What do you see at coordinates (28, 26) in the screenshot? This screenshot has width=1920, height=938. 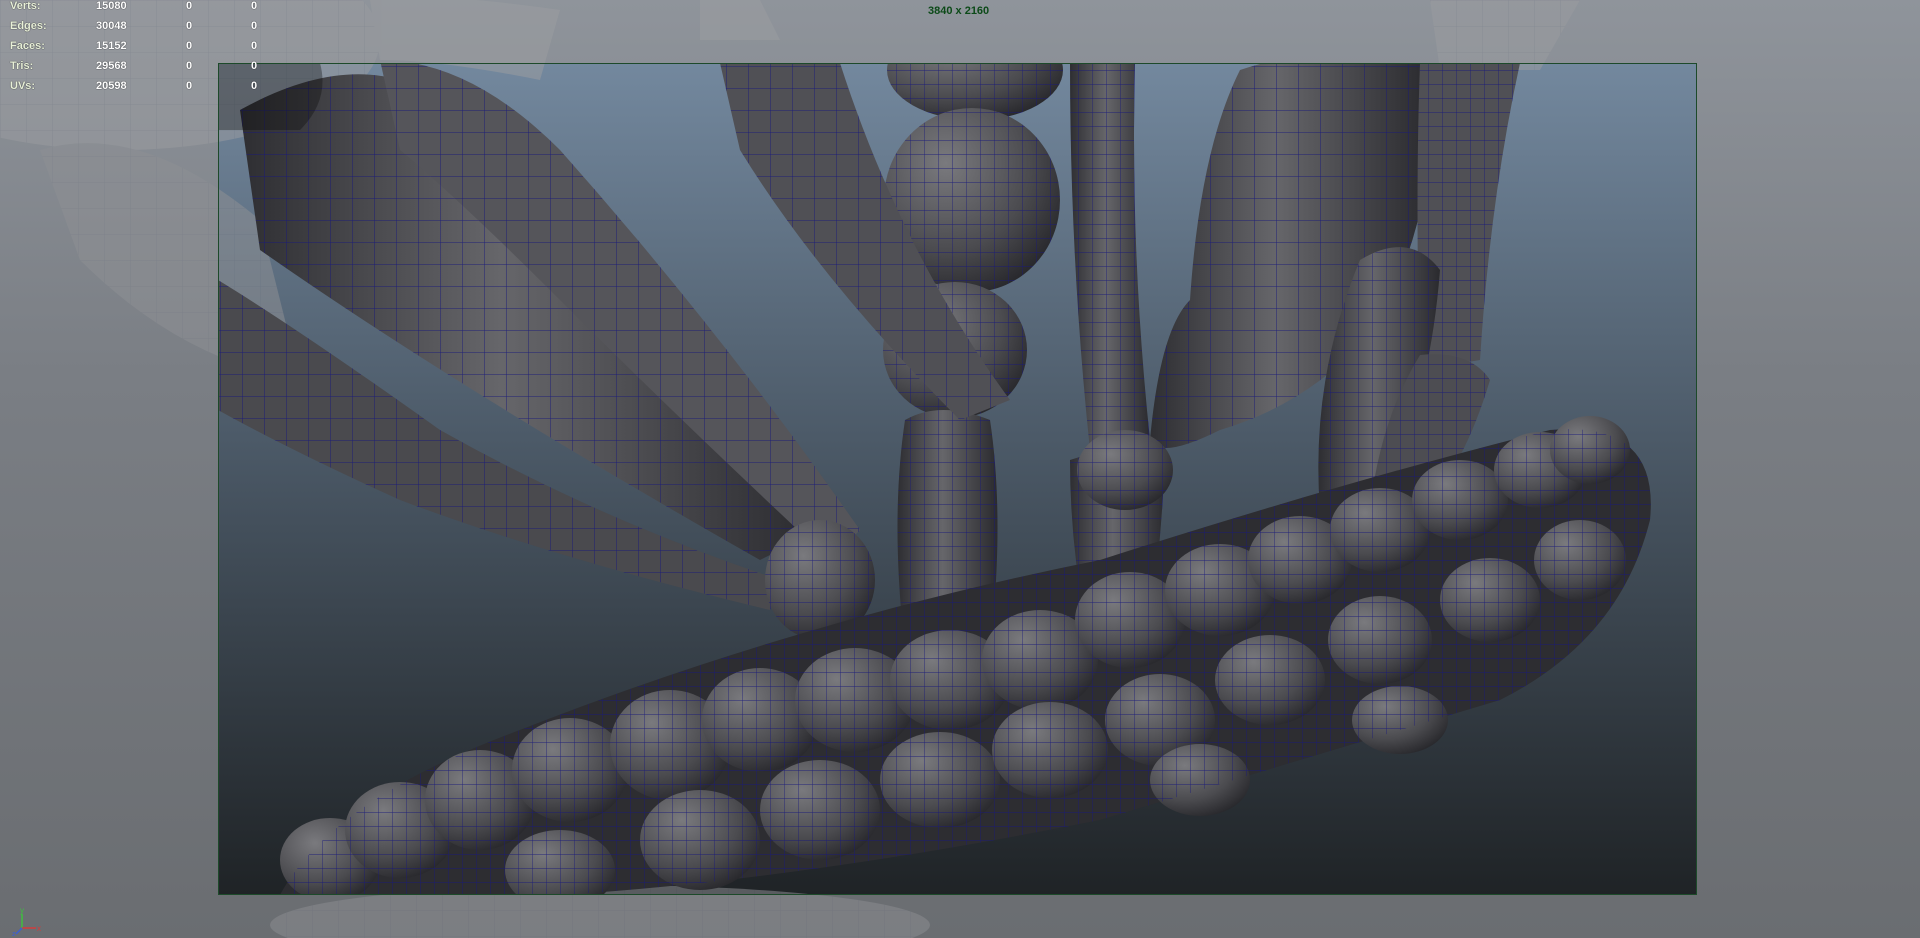 I see `hud-label: Edges:` at bounding box center [28, 26].